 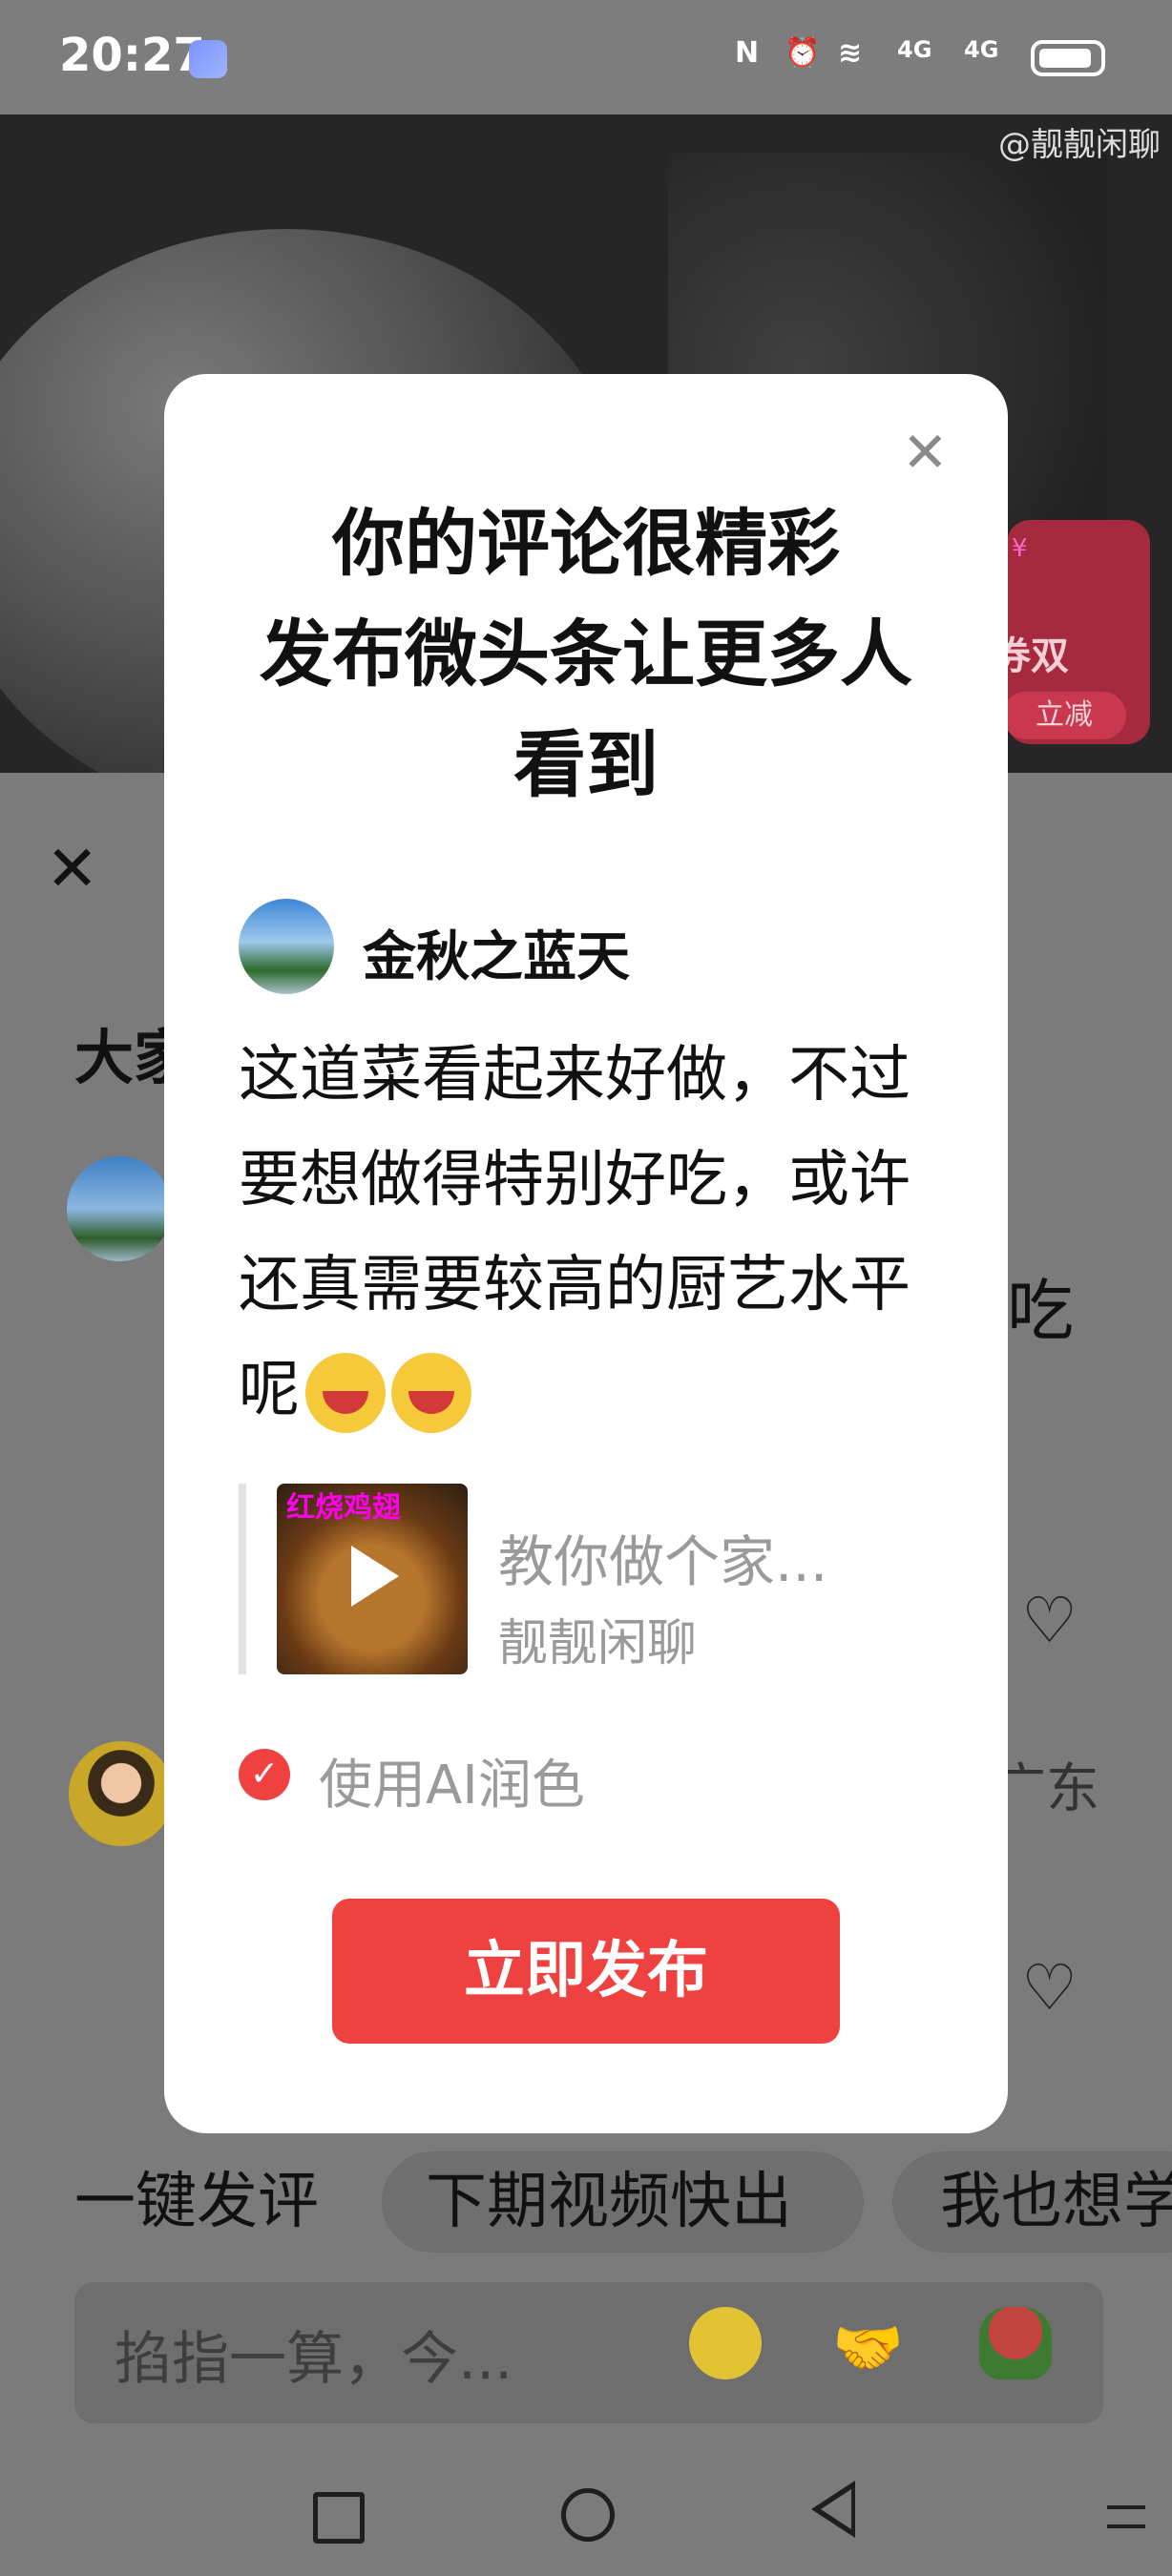 I want to click on wifi-icon: ≋, so click(x=850, y=53).